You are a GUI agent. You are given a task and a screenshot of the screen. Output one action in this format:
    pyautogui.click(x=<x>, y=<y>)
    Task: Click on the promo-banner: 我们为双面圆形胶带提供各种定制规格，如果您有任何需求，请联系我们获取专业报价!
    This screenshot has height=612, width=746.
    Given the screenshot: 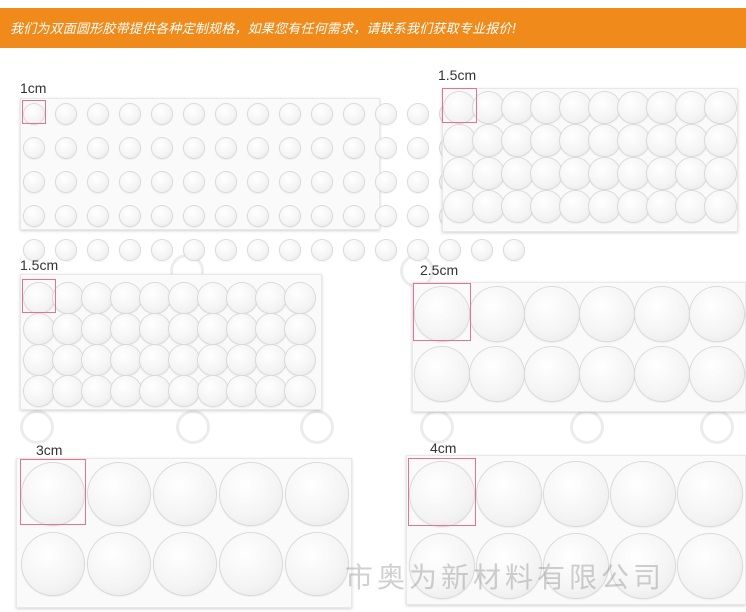 What is the action you would take?
    pyautogui.click(x=373, y=28)
    